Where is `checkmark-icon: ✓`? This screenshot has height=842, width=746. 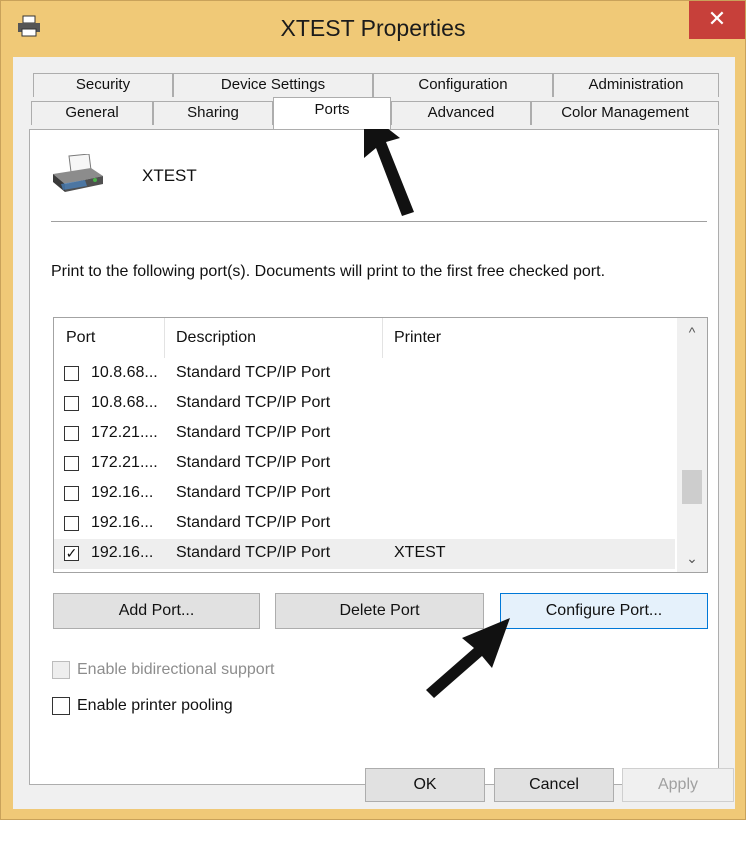
checkmark-icon: ✓ is located at coordinates (71, 553).